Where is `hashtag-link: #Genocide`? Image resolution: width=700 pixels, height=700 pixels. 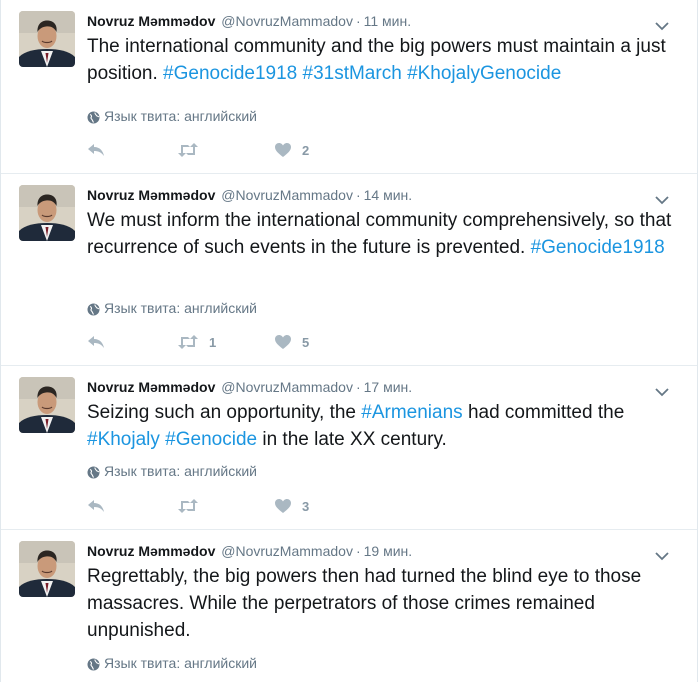 hashtag-link: #Genocide is located at coordinates (211, 439).